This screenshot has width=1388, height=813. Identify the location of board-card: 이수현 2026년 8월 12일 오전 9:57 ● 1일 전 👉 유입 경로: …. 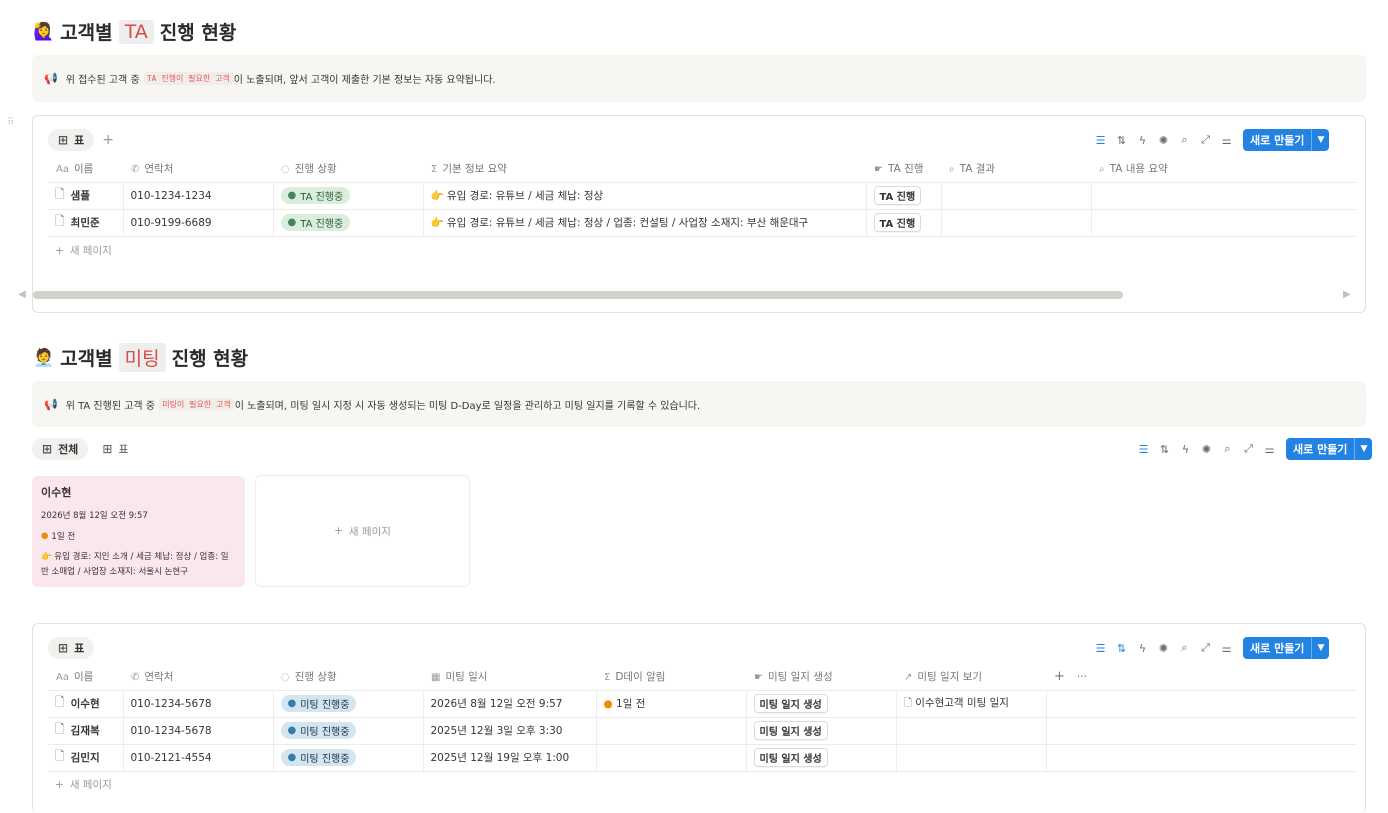
(138, 531).